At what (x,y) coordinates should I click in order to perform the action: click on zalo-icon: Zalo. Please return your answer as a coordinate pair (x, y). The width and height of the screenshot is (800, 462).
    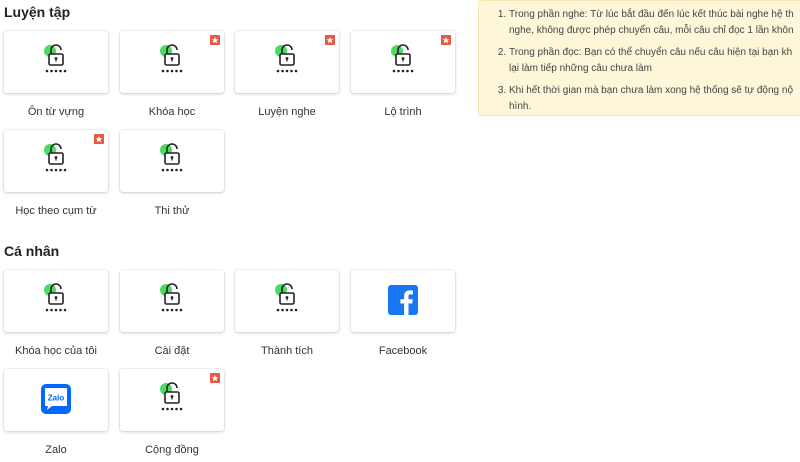
    Looking at the image, I should click on (56, 399).